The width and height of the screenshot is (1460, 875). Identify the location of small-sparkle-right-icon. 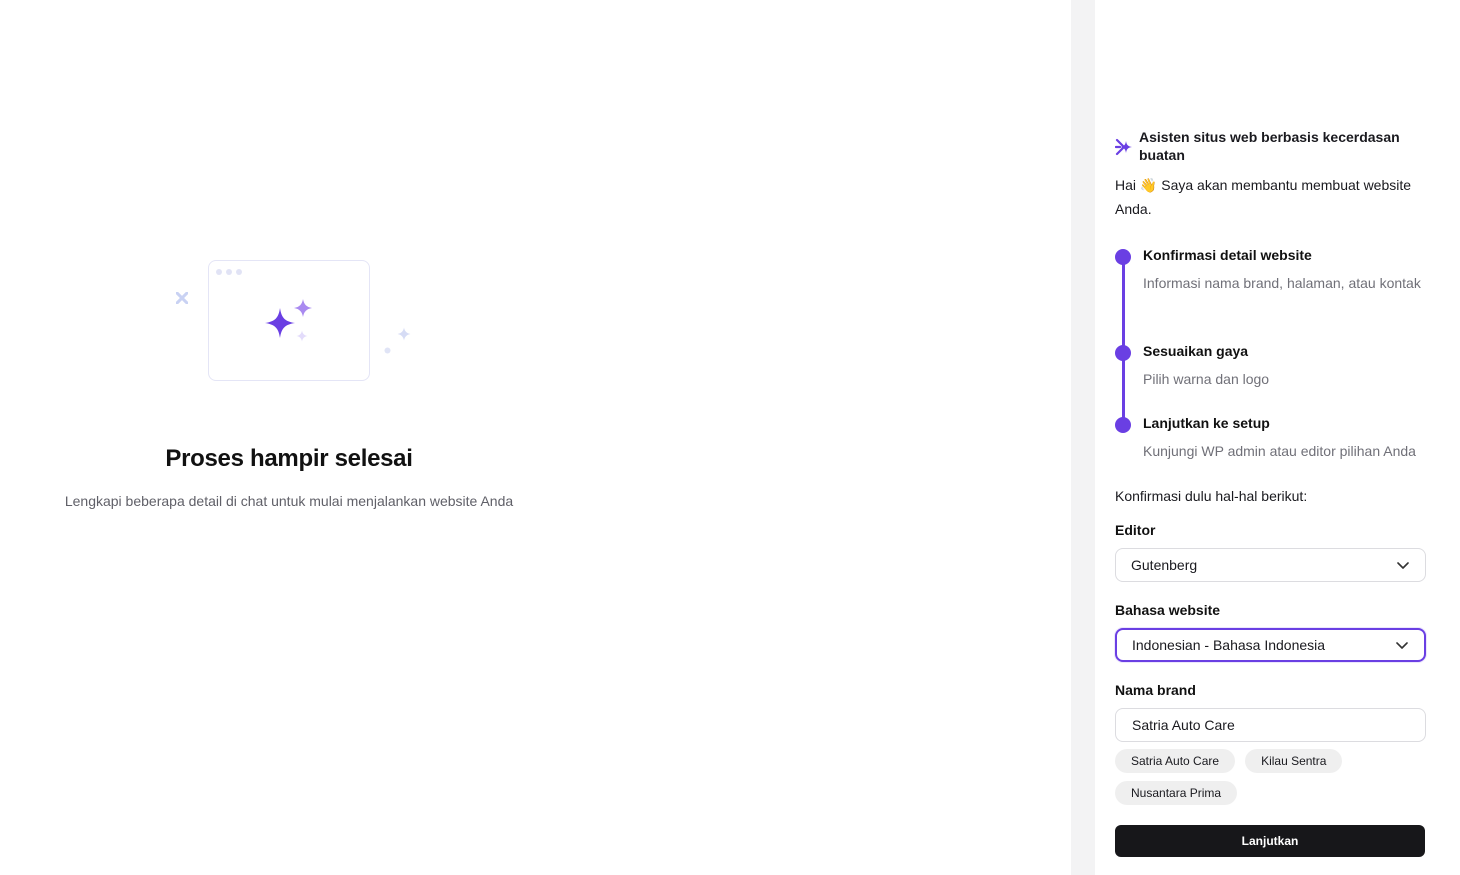
(404, 334).